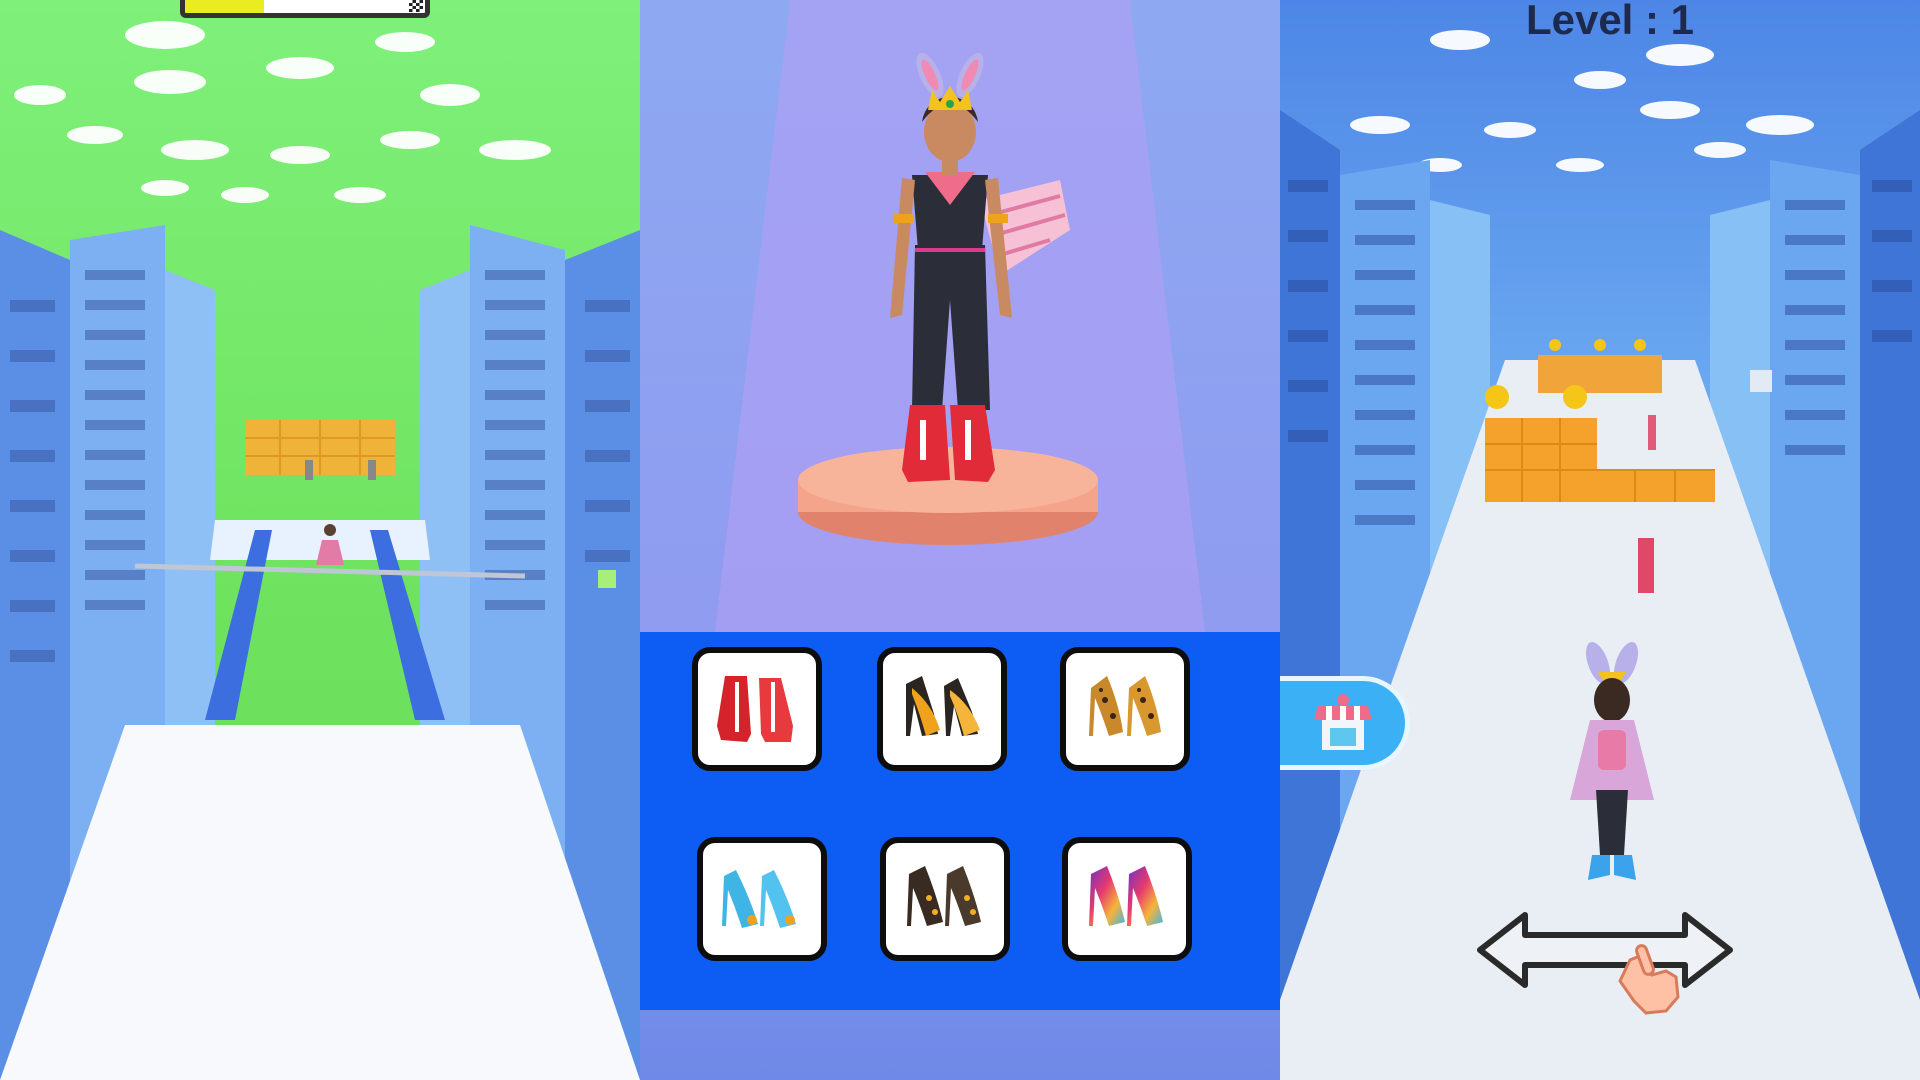  I want to click on rainbow-high-heels-icon, so click(1126, 896).